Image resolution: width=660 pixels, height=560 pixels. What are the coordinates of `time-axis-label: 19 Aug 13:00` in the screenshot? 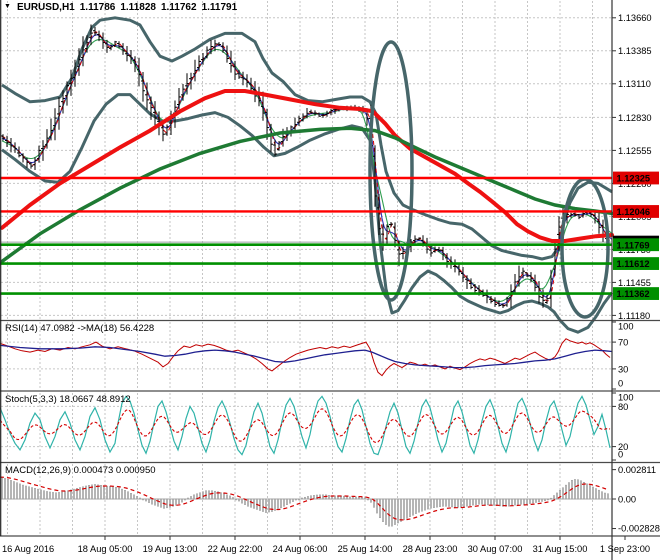 It's located at (170, 549).